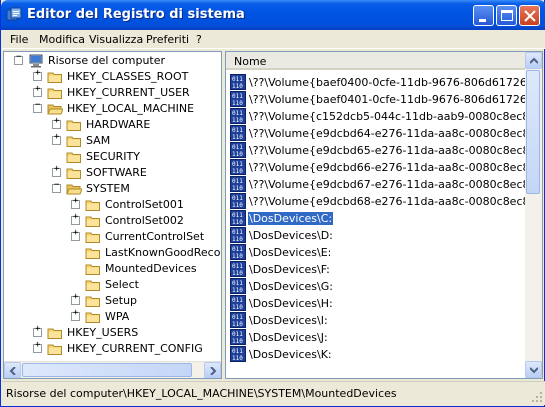 The height and width of the screenshot is (407, 545). I want to click on title-bar: Editor del Registro di sistema, so click(273, 15).